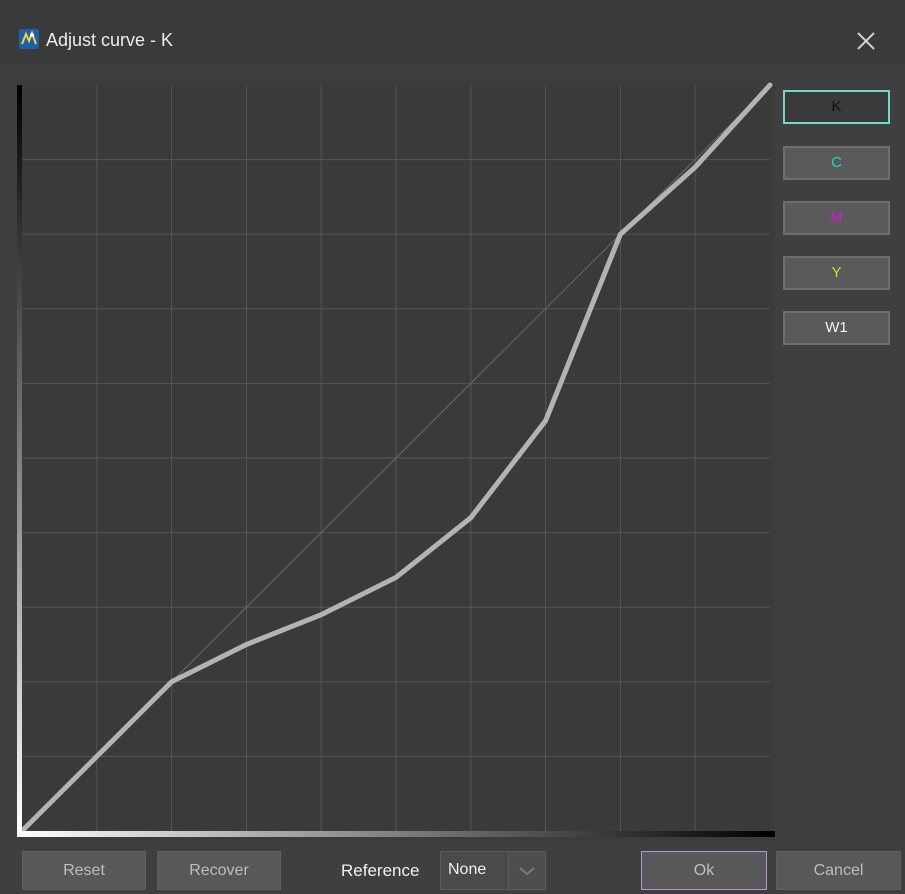 The height and width of the screenshot is (894, 905). What do you see at coordinates (452, 32) in the screenshot?
I see `title-bar: Adjust curve - K` at bounding box center [452, 32].